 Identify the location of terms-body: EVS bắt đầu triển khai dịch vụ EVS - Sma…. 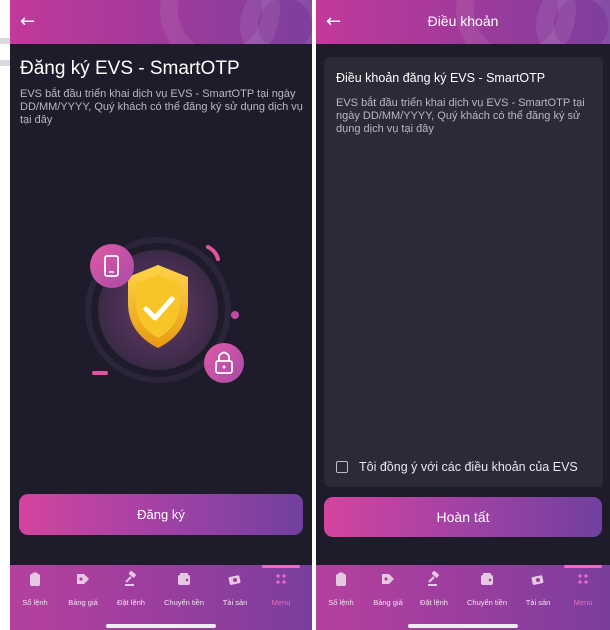
(460, 116).